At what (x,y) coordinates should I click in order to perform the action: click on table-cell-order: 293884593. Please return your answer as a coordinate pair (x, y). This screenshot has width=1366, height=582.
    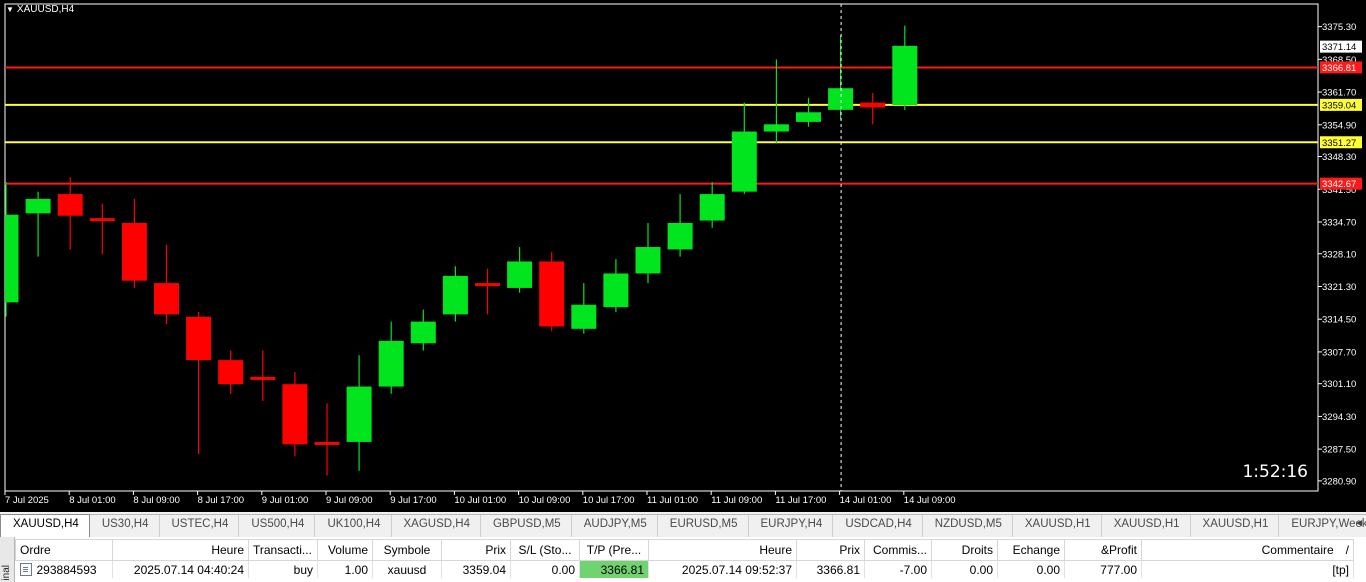
    Looking at the image, I should click on (64, 569).